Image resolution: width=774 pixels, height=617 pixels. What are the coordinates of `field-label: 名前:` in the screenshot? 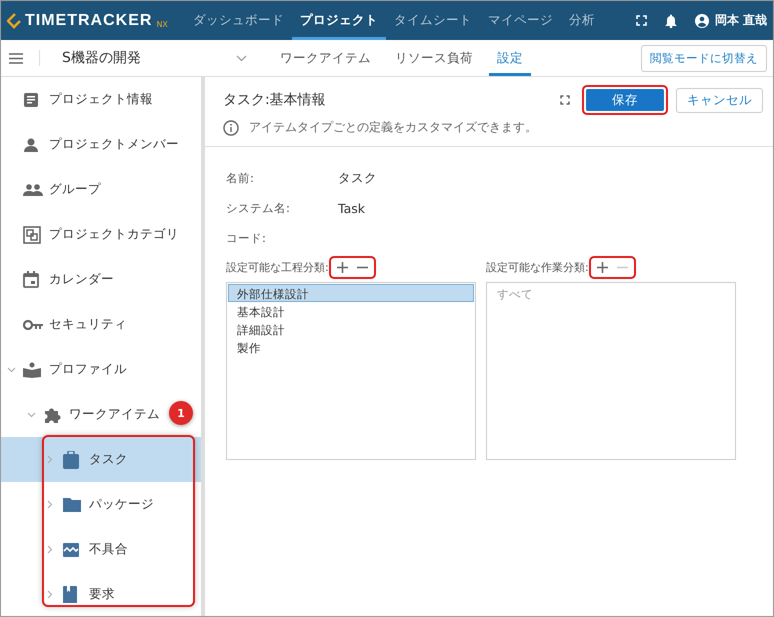 It's located at (240, 178).